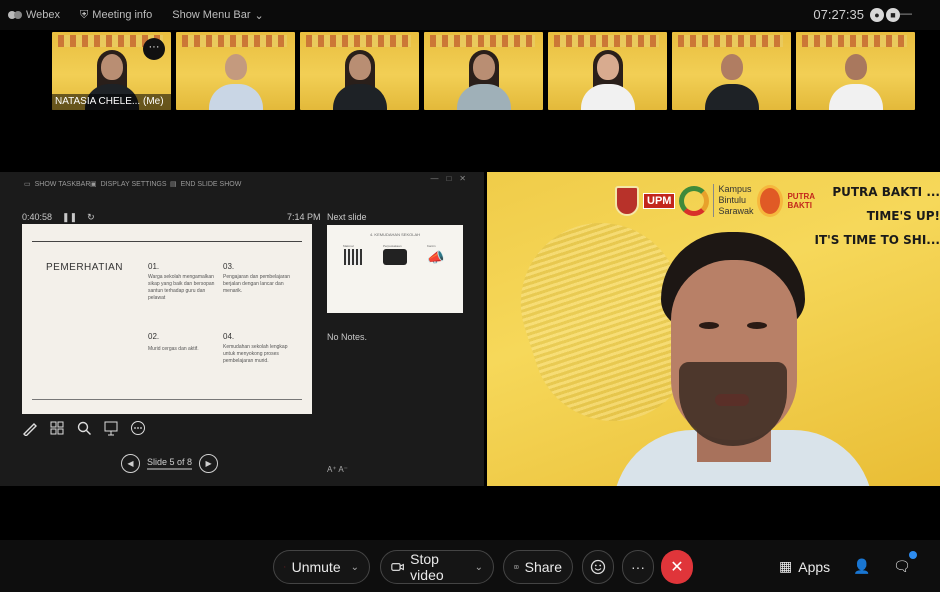 Image resolution: width=940 pixels, height=592 pixels. Describe the element at coordinates (111, 428) in the screenshot. I see `black-screen-icon` at that location.